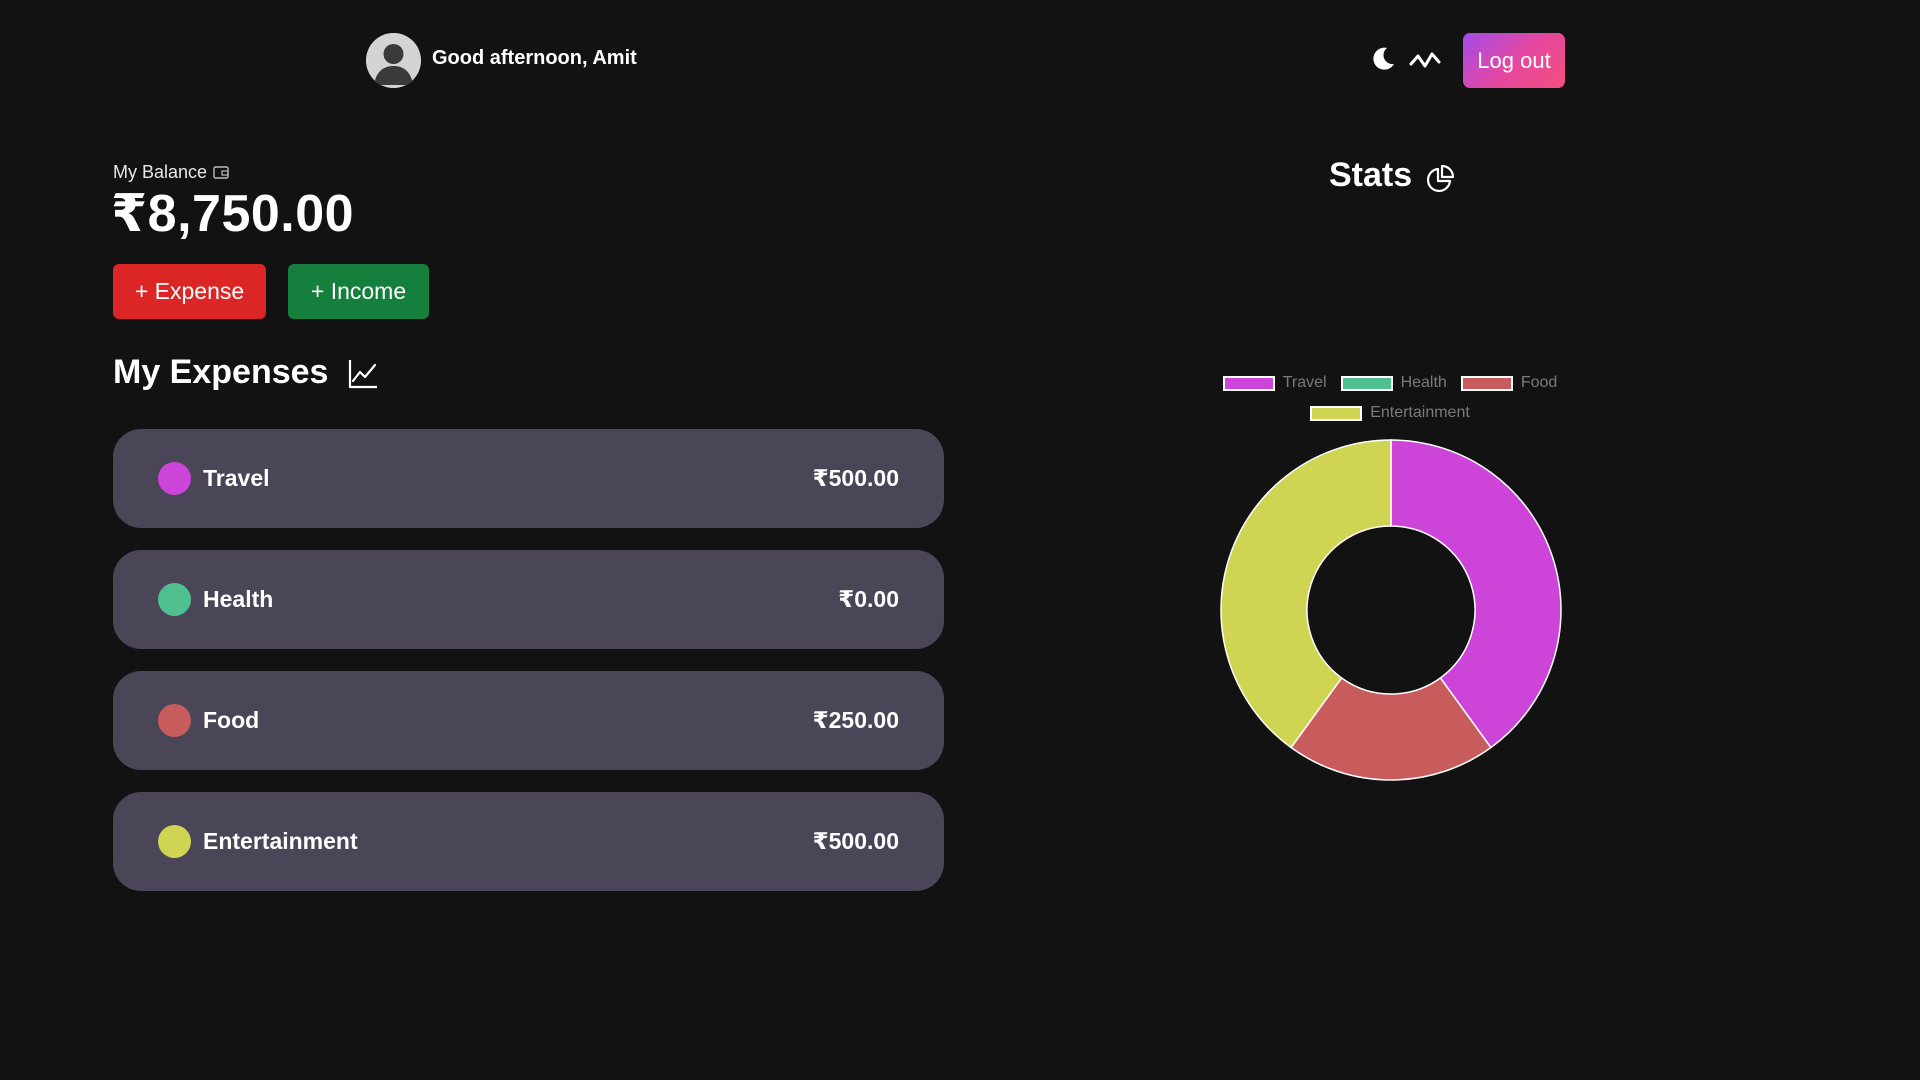  I want to click on balance-label: My Balance, so click(171, 172).